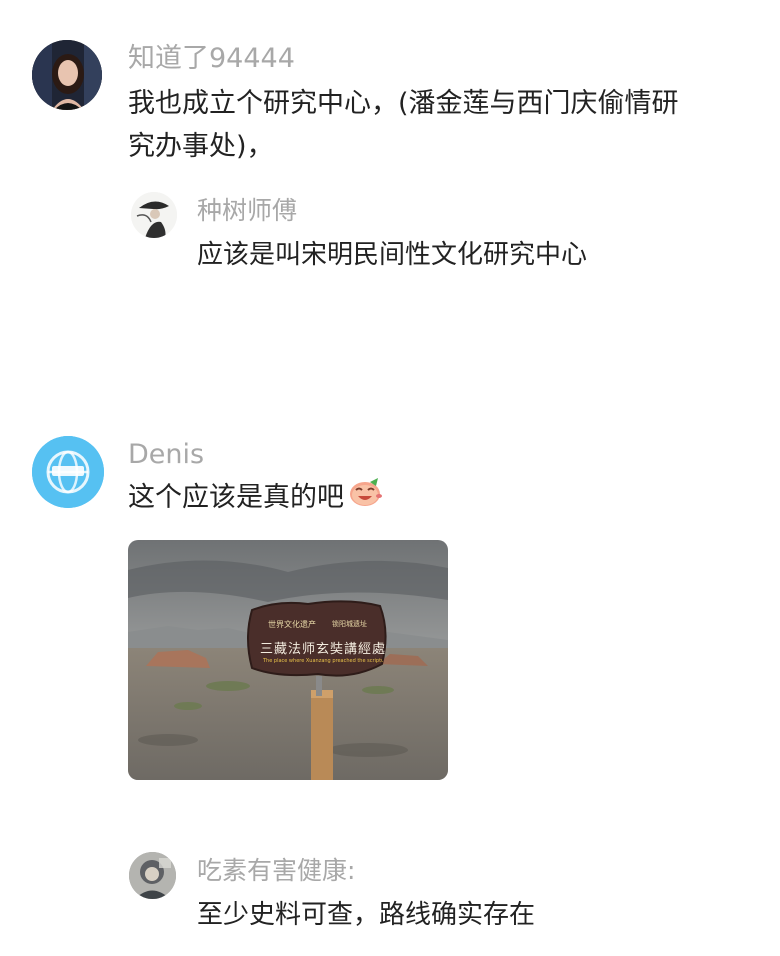 This screenshot has width=780, height=956. I want to click on grey-photo-avatar-icon, so click(152, 875).